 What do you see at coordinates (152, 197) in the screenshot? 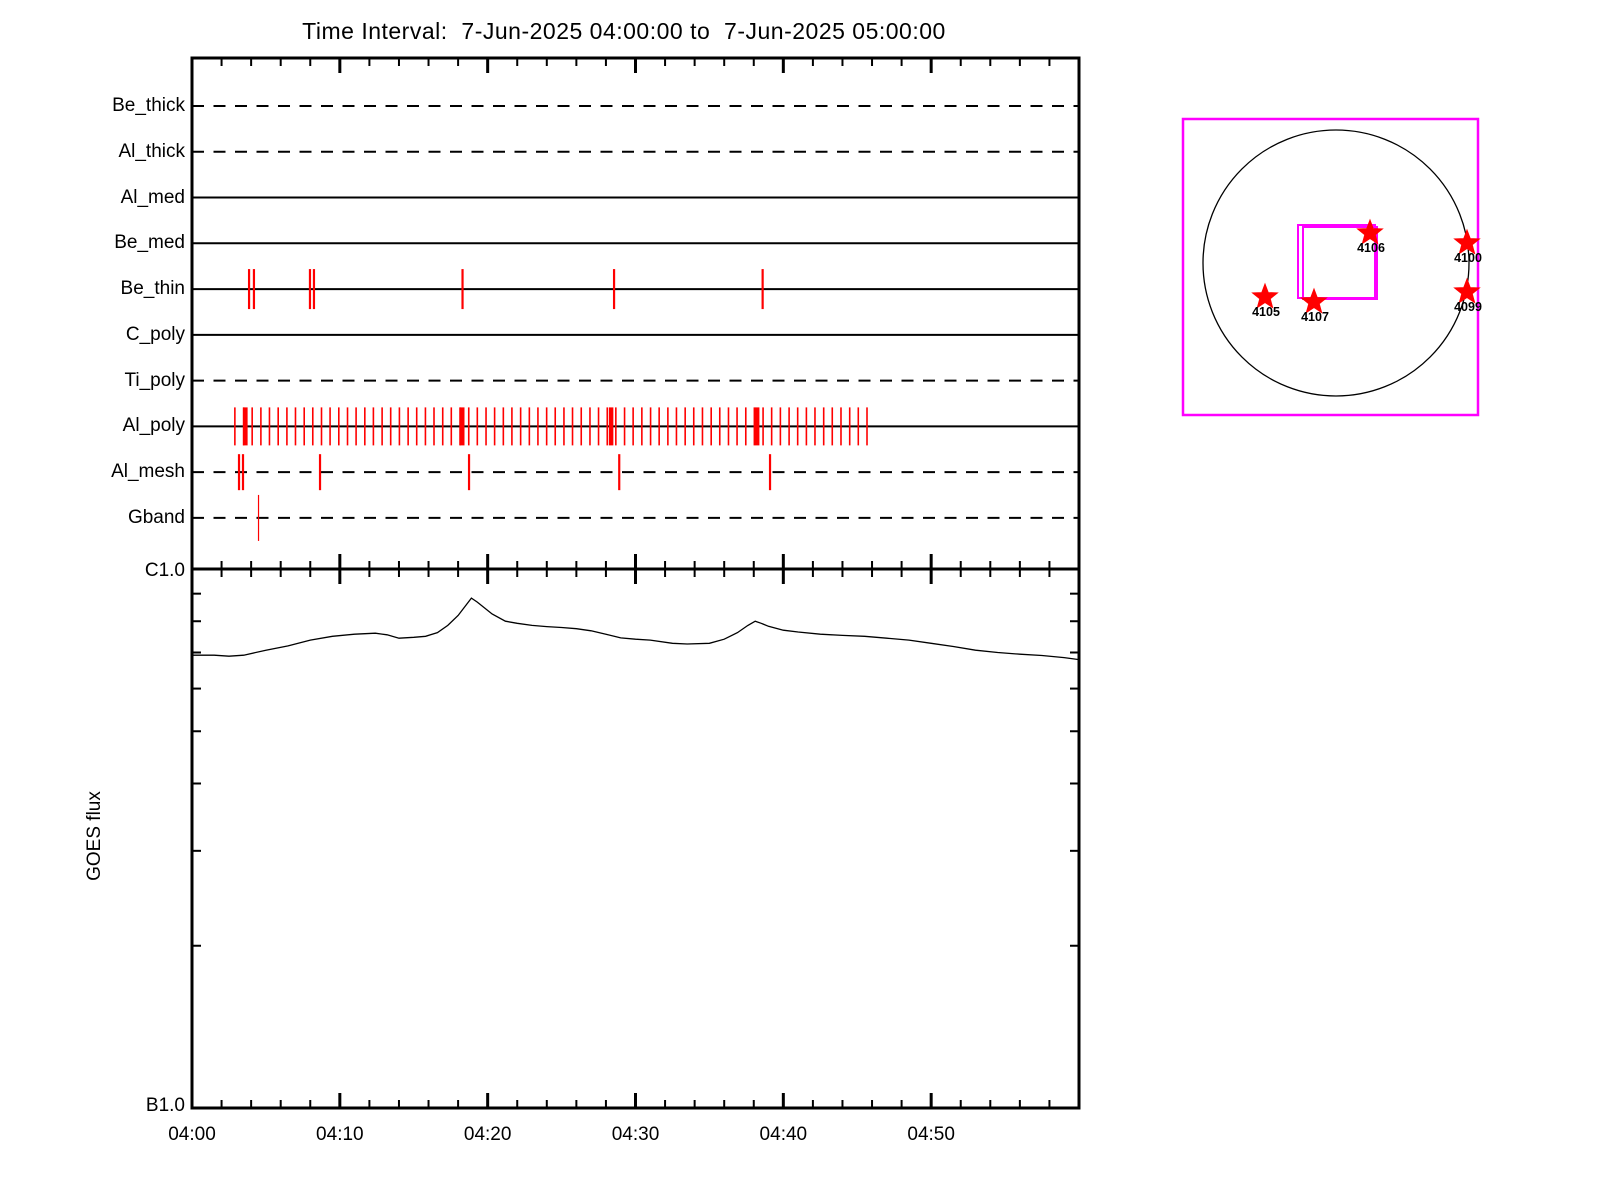
I see `filter-row-label: Al_med` at bounding box center [152, 197].